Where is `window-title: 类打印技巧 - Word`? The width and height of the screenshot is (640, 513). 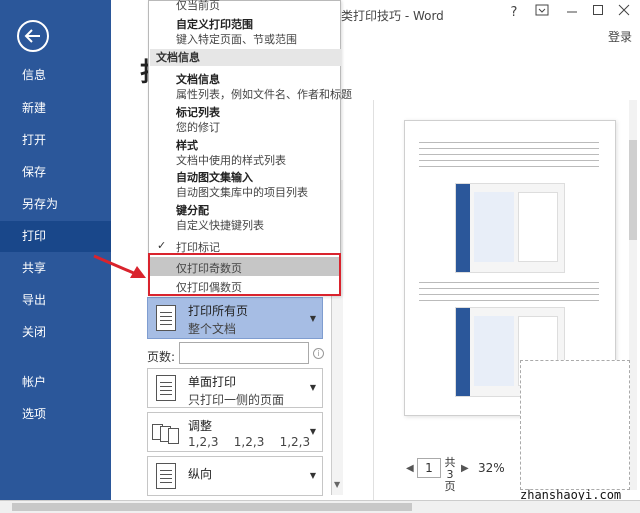 window-title: 类打印技巧 - Word is located at coordinates (392, 16).